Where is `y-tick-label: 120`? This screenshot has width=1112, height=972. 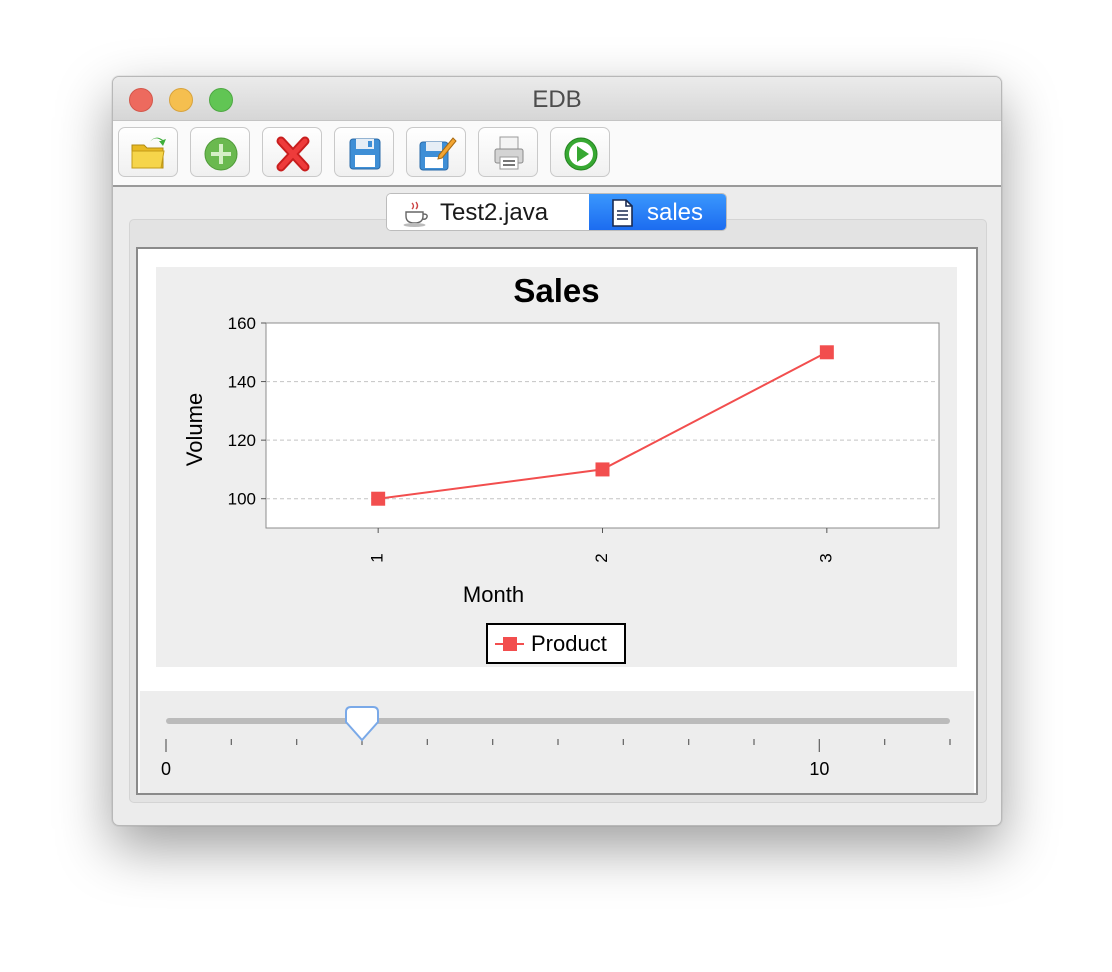 y-tick-label: 120 is located at coordinates (242, 440).